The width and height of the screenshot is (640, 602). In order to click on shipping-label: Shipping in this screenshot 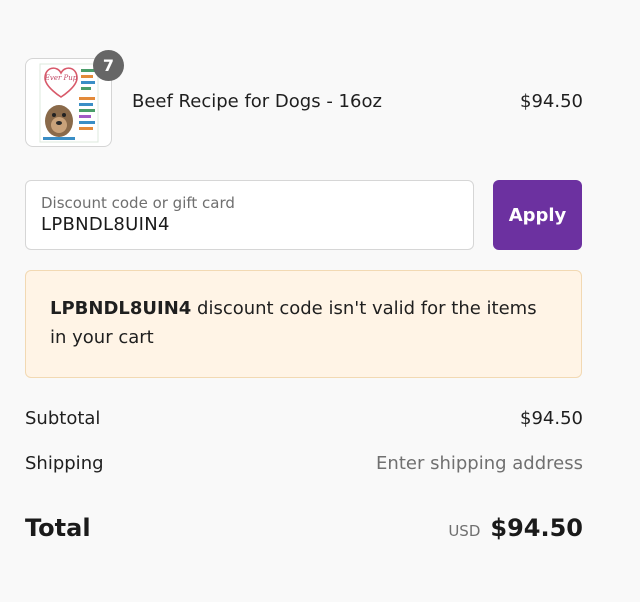, I will do `click(64, 463)`.